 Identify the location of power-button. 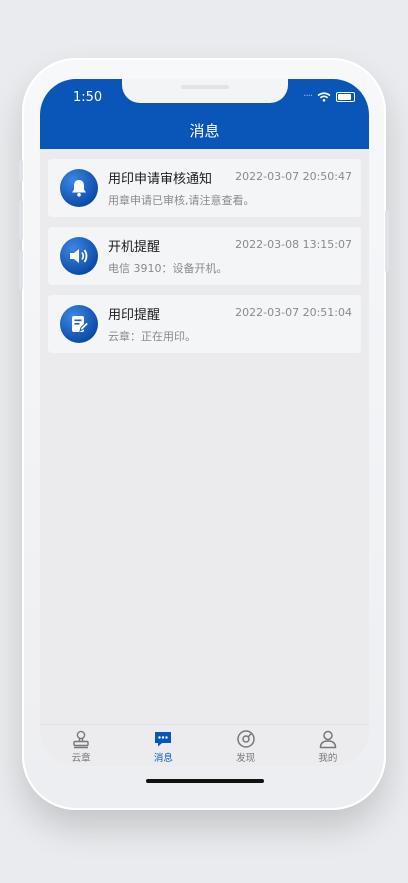
(387, 241).